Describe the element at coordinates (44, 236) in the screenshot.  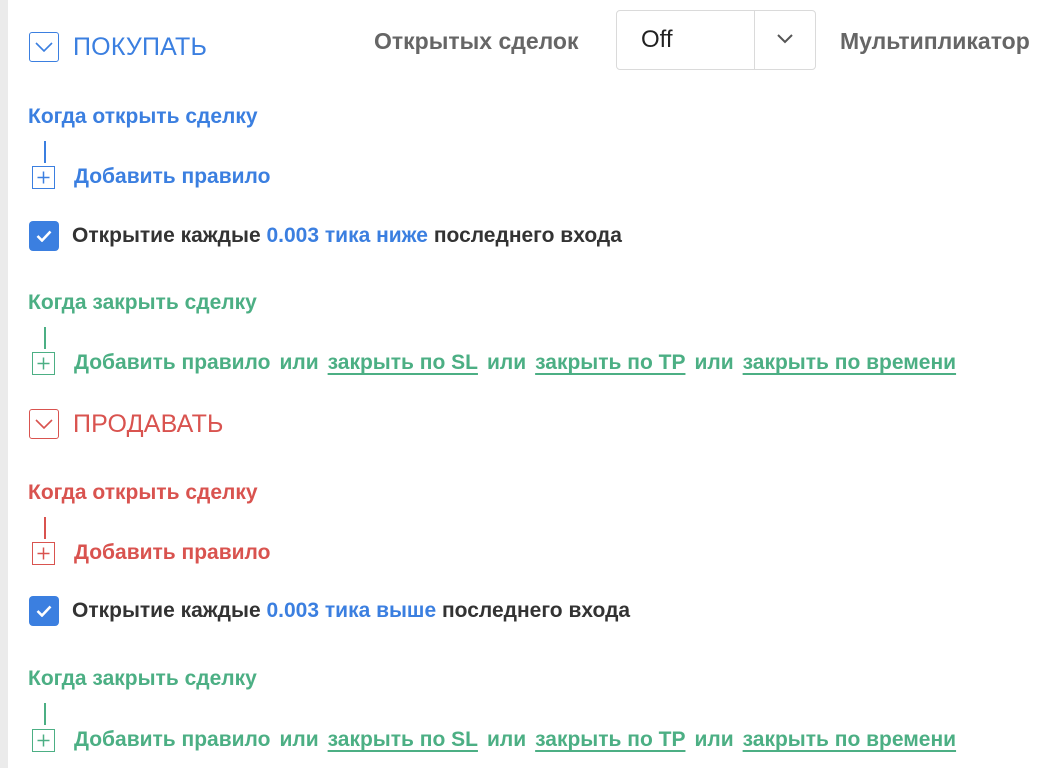
I see `buy-step-checkbox` at that location.